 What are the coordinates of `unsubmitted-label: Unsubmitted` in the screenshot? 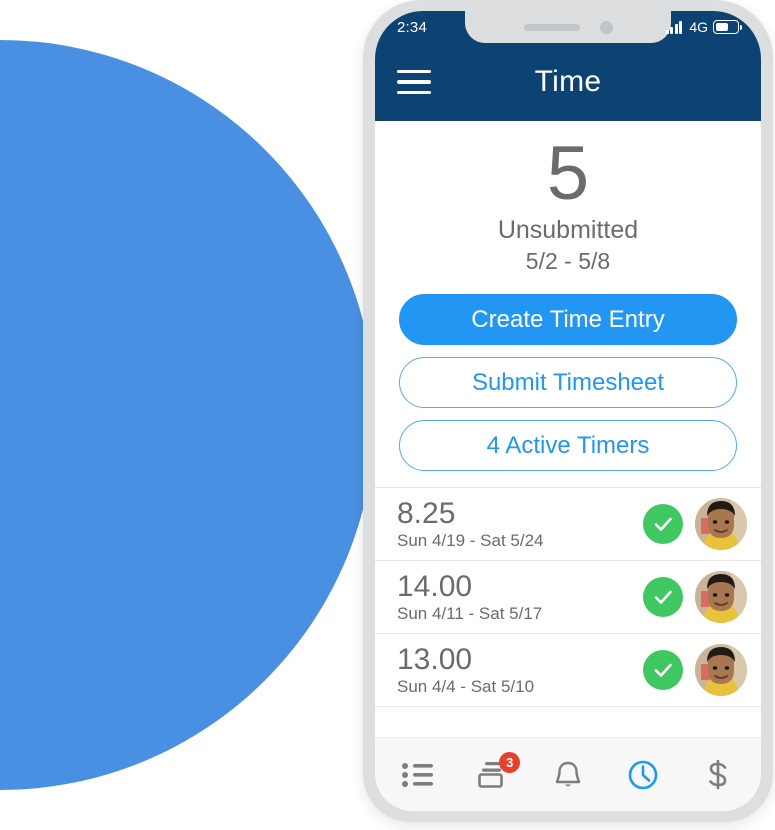 It's located at (568, 230).